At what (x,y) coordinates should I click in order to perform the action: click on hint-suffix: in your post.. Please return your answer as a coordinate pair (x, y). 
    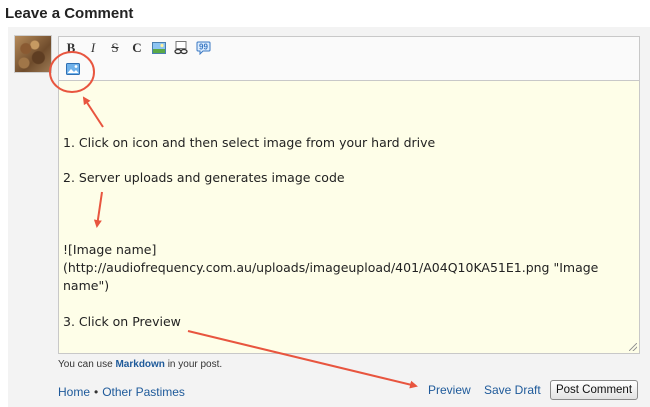
    Looking at the image, I should click on (193, 364).